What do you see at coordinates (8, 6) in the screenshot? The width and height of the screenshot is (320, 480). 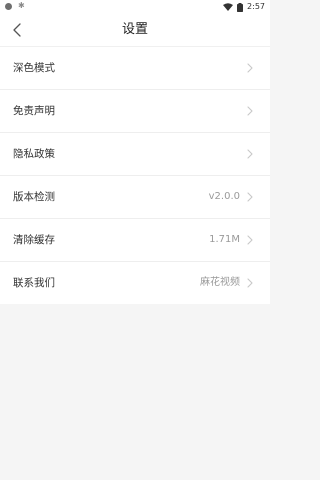 I see `notification-dot-icon` at bounding box center [8, 6].